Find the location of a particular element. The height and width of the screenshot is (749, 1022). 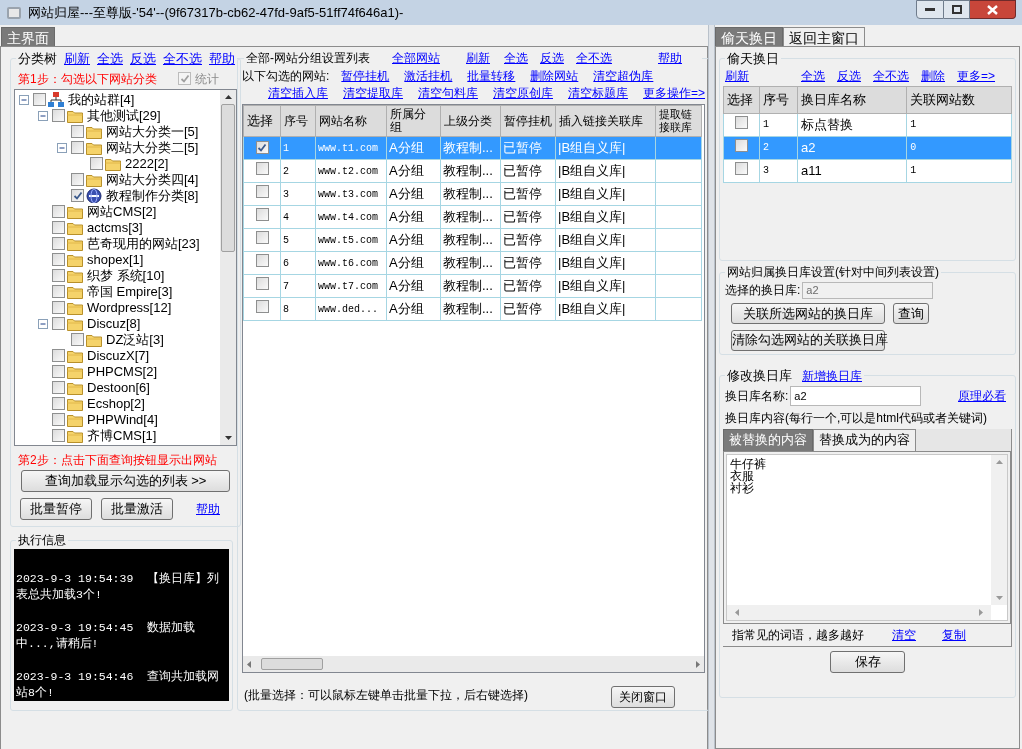

link: 清空超伪库 is located at coordinates (623, 75).